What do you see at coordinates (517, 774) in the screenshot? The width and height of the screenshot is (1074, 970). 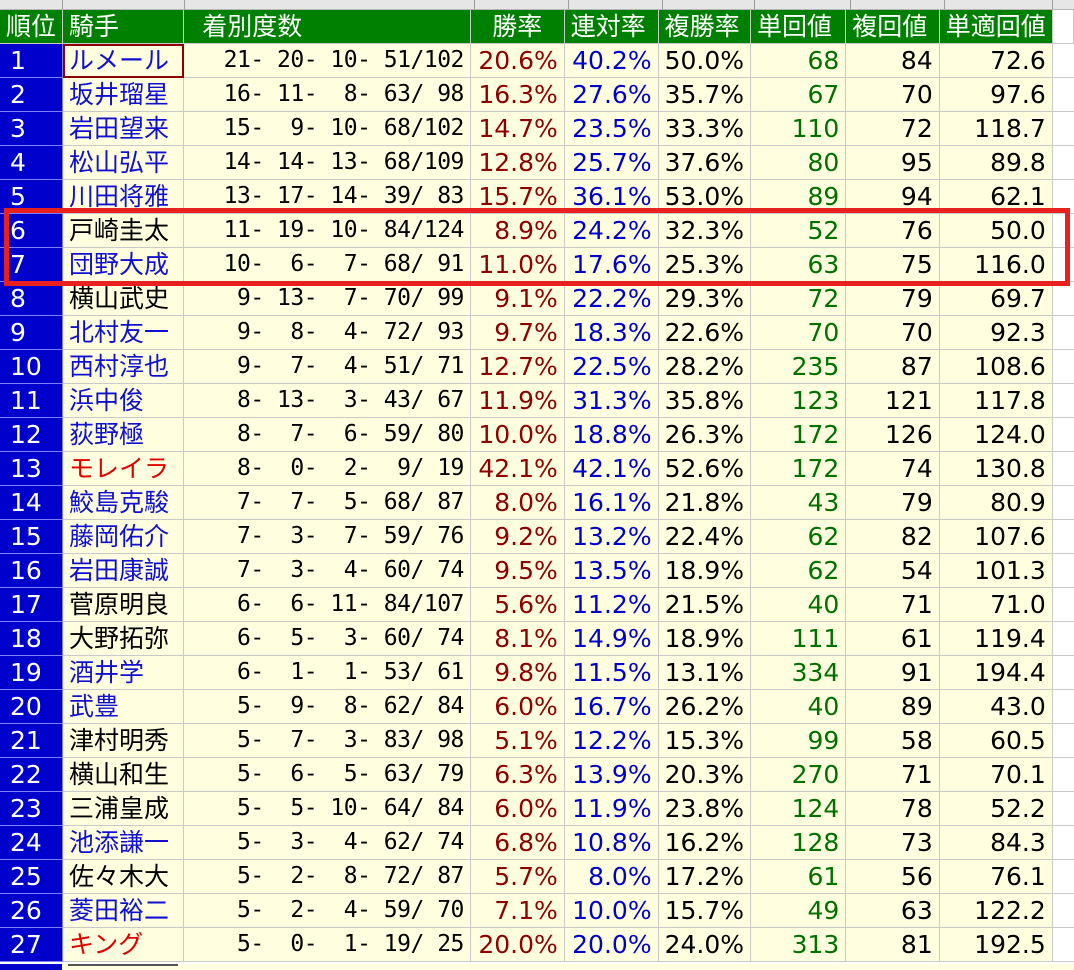 I see `table-cell-win-rate: 6.3%` at bounding box center [517, 774].